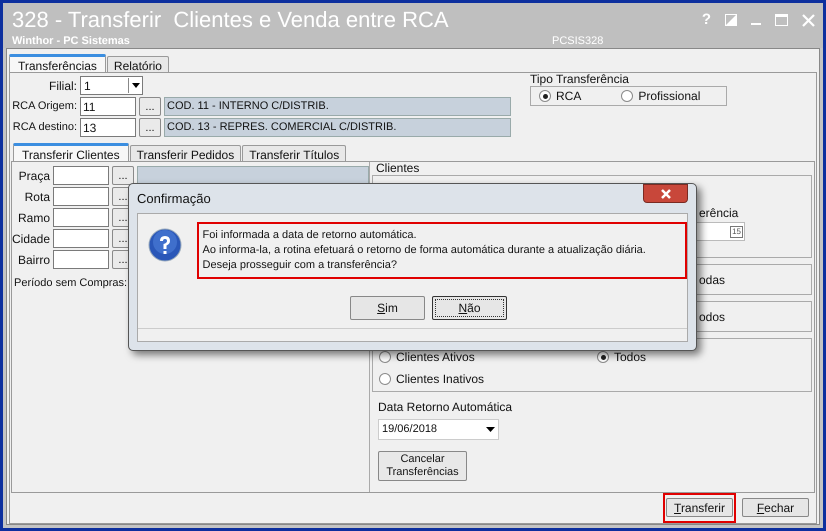  What do you see at coordinates (108, 127) in the screenshot?
I see `rca-code-field: 13` at bounding box center [108, 127].